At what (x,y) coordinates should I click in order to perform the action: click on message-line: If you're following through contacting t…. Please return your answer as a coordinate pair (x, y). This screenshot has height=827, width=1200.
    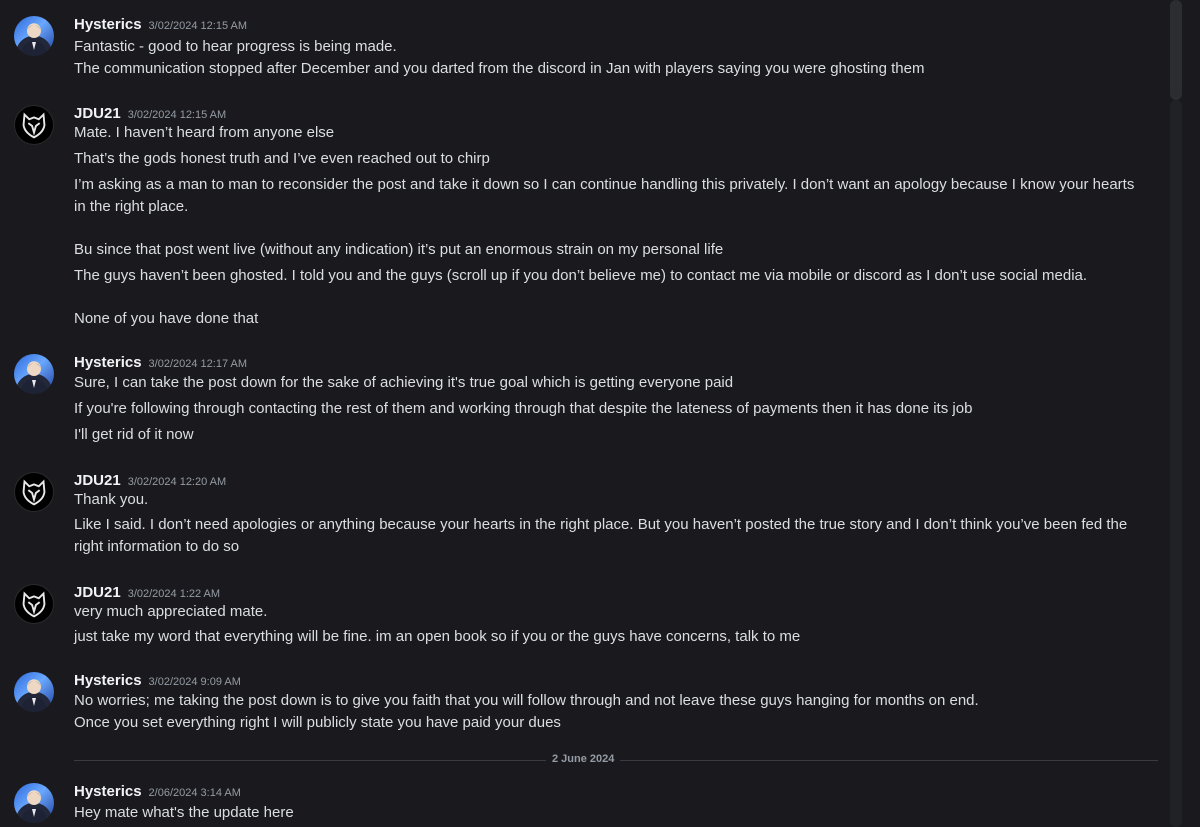
    Looking at the image, I should click on (523, 408).